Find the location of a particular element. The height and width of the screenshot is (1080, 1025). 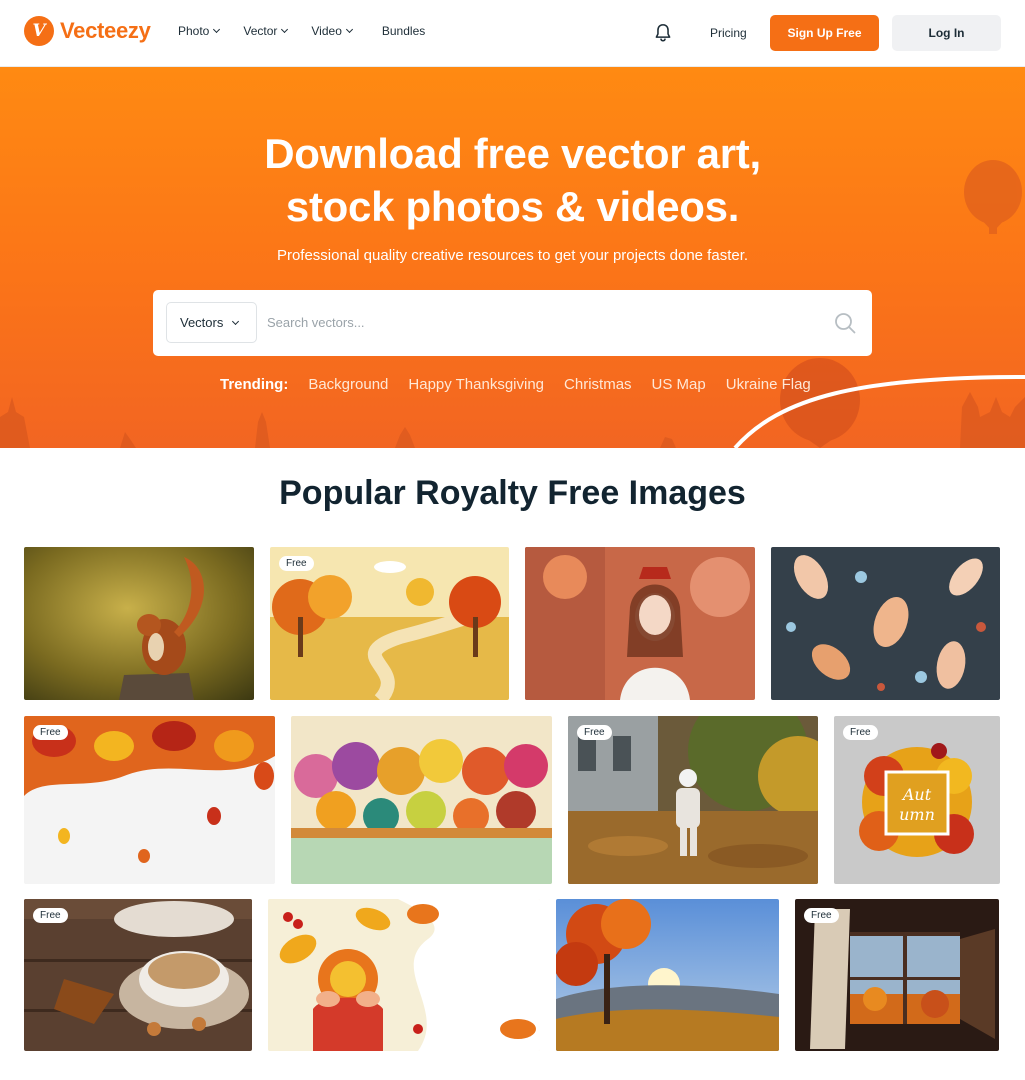

trending-link: Happy Thanksgiving is located at coordinates (476, 384).